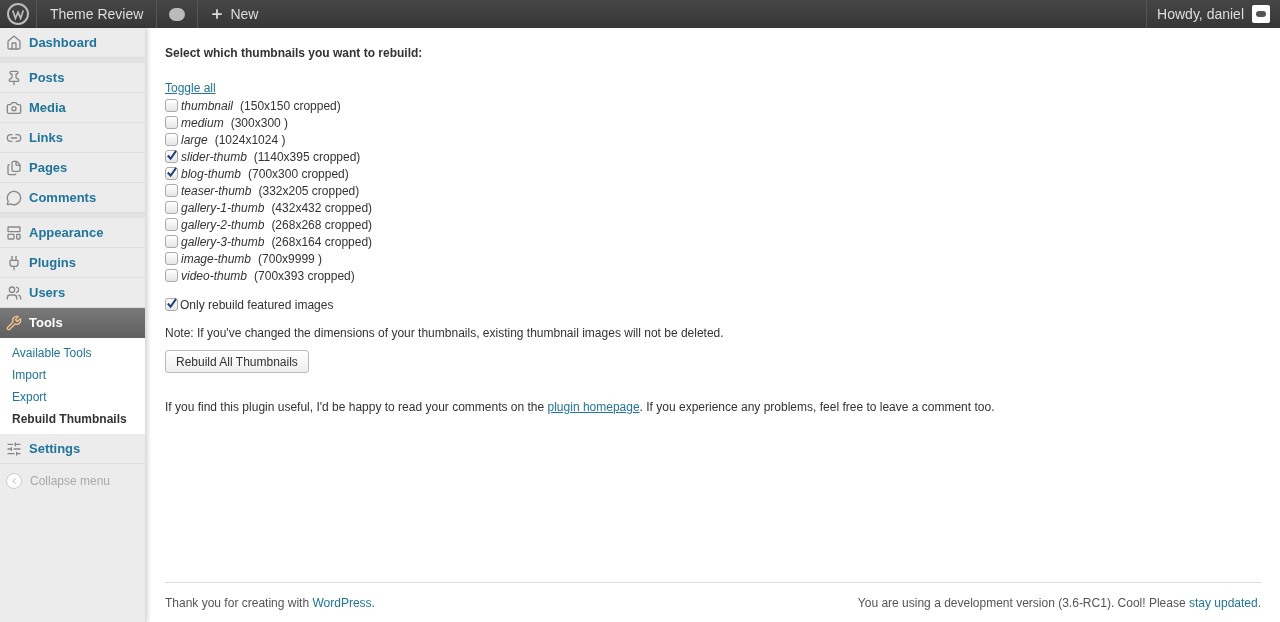  What do you see at coordinates (207, 106) in the screenshot?
I see `size-name: thumbnail` at bounding box center [207, 106].